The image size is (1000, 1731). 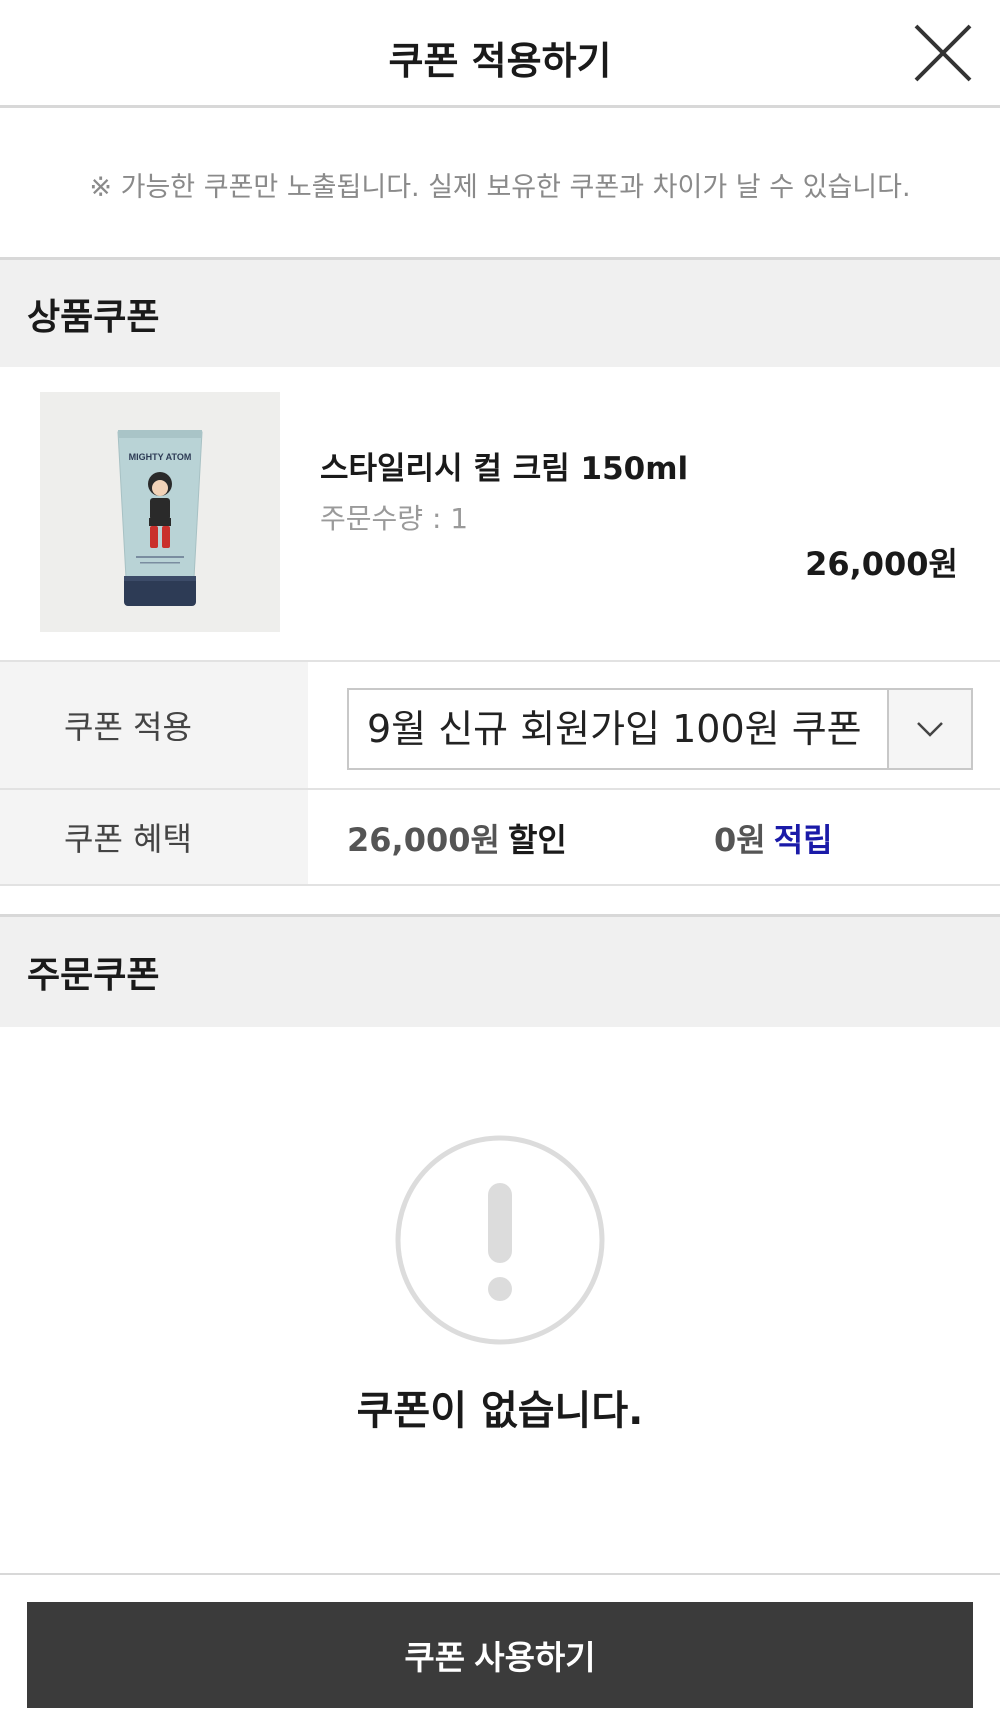 I want to click on chevron-down-icon, so click(x=930, y=729).